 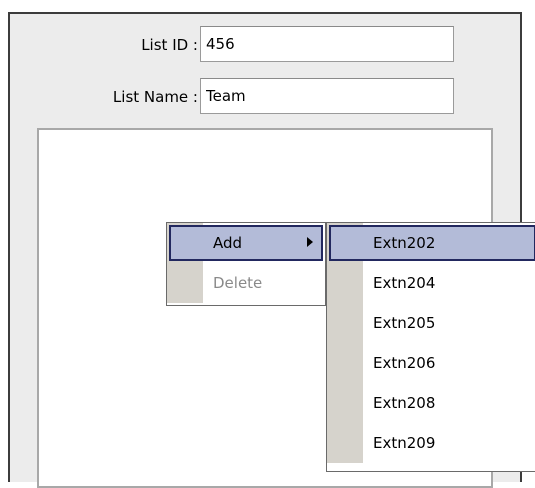 I want to click on submenu-item-extn206: Extn206, so click(x=431, y=363).